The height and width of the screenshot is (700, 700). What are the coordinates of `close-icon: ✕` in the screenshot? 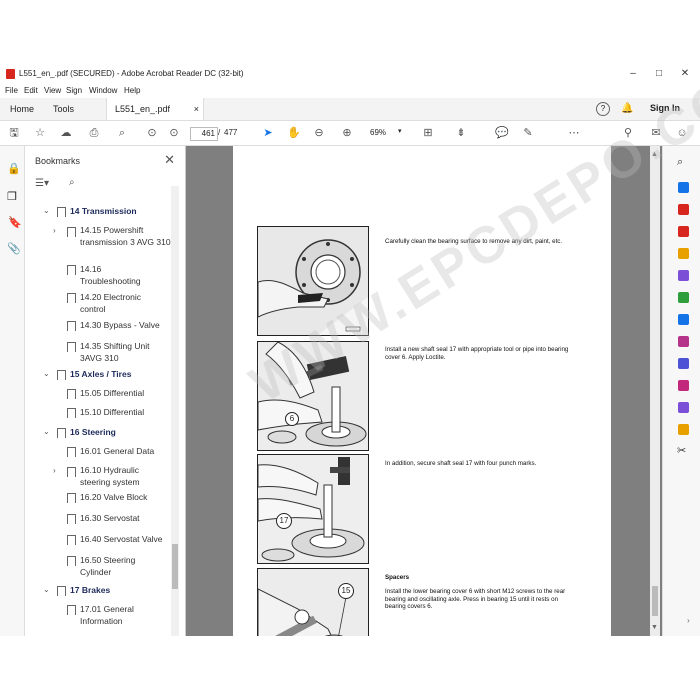 It's located at (169, 160).